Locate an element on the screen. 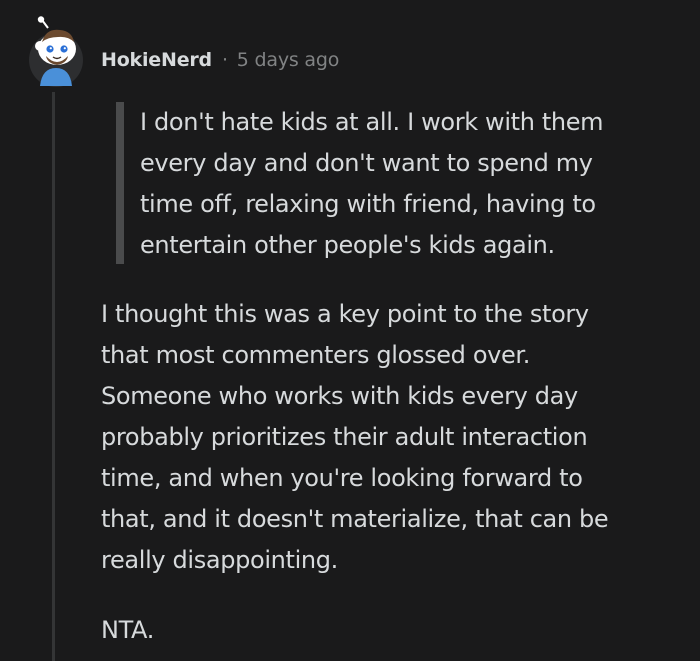 The height and width of the screenshot is (661, 700). signoff-line: NTA. is located at coordinates (127, 630).